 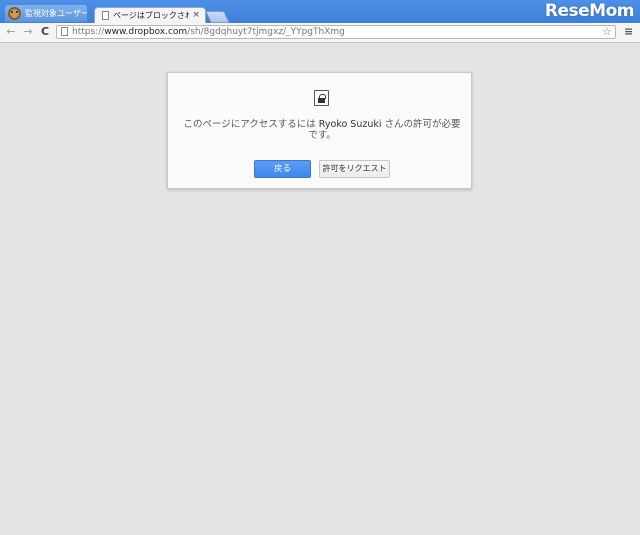 What do you see at coordinates (251, 124) in the screenshot?
I see `message-prefix: このページにアクセスするには` at bounding box center [251, 124].